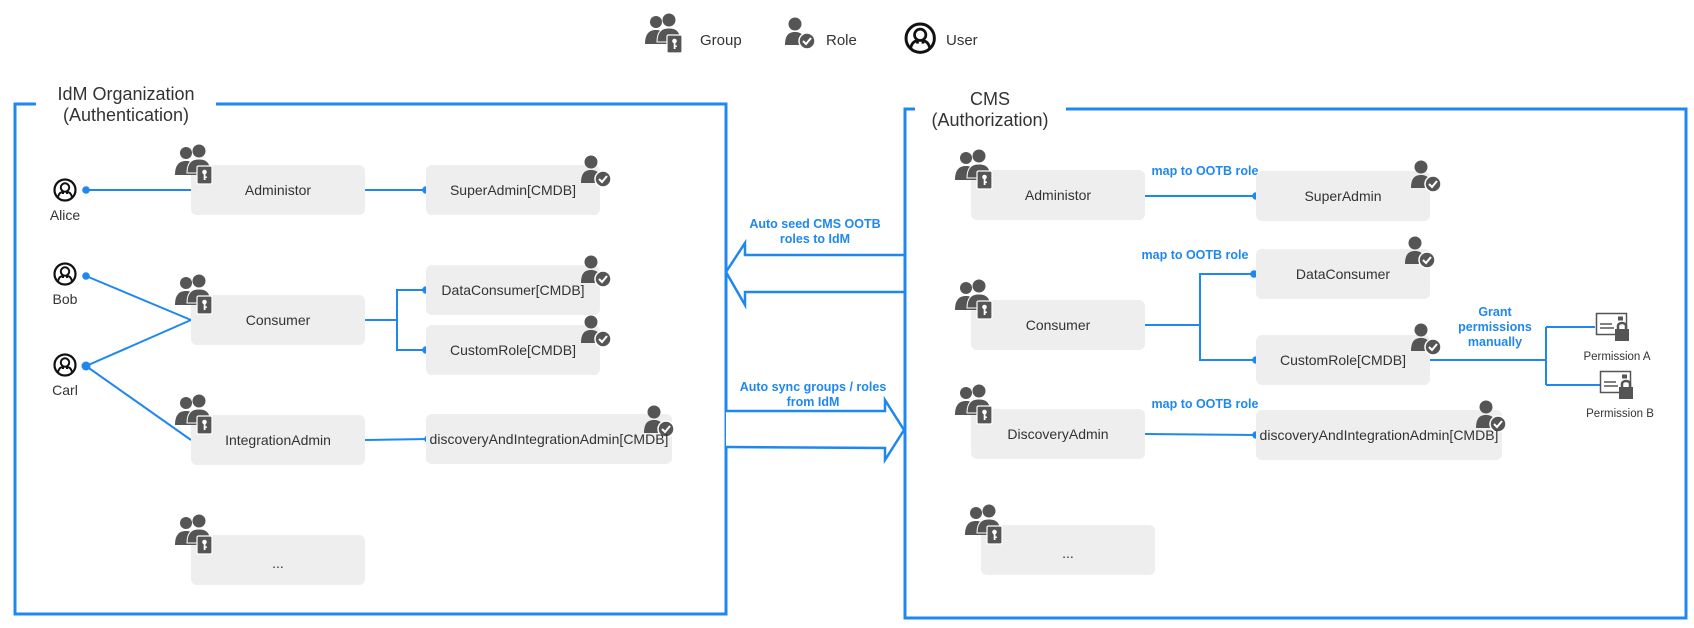  I want to click on connector-carl-integrationadmin, so click(138, 403).